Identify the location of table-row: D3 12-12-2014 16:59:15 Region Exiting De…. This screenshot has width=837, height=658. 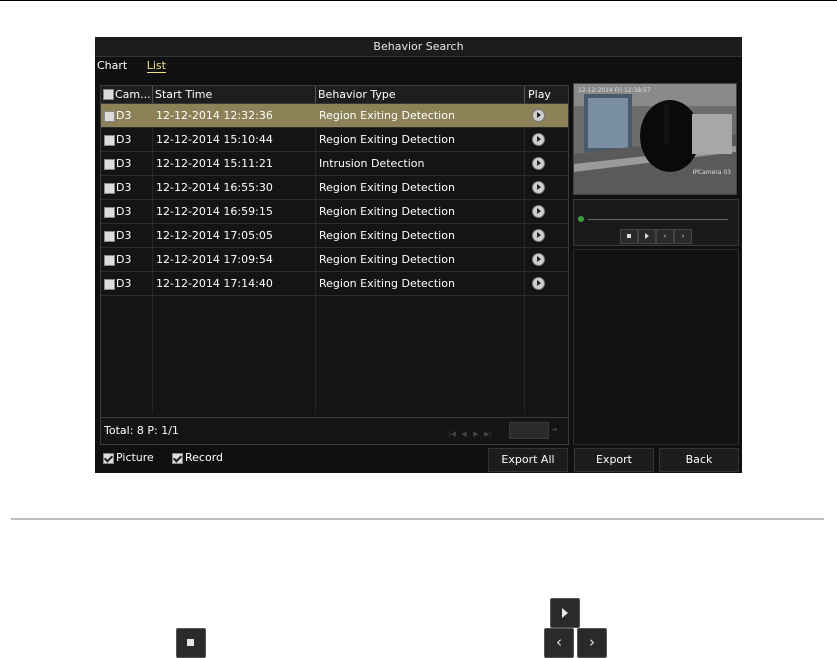
(334, 212).